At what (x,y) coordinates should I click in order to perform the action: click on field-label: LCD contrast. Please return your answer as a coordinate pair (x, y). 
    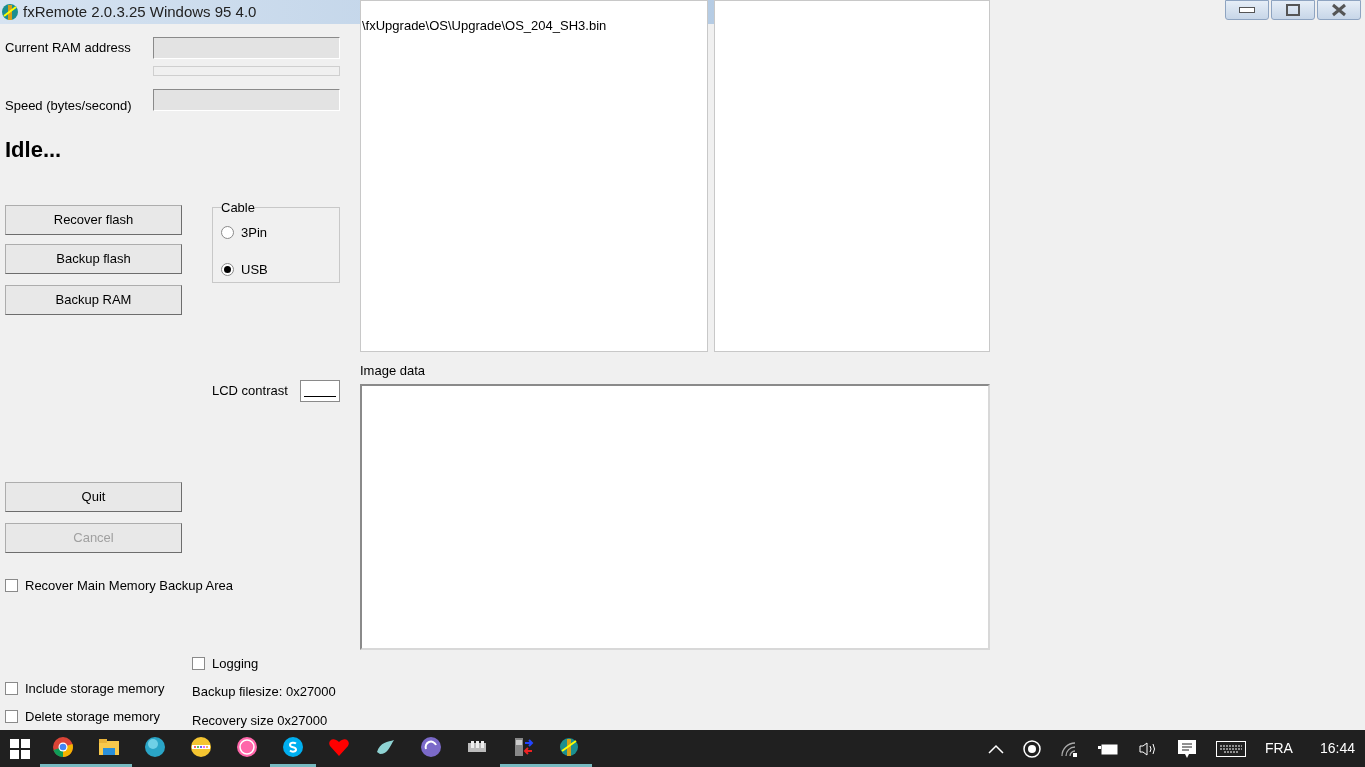
    Looking at the image, I should click on (250, 391).